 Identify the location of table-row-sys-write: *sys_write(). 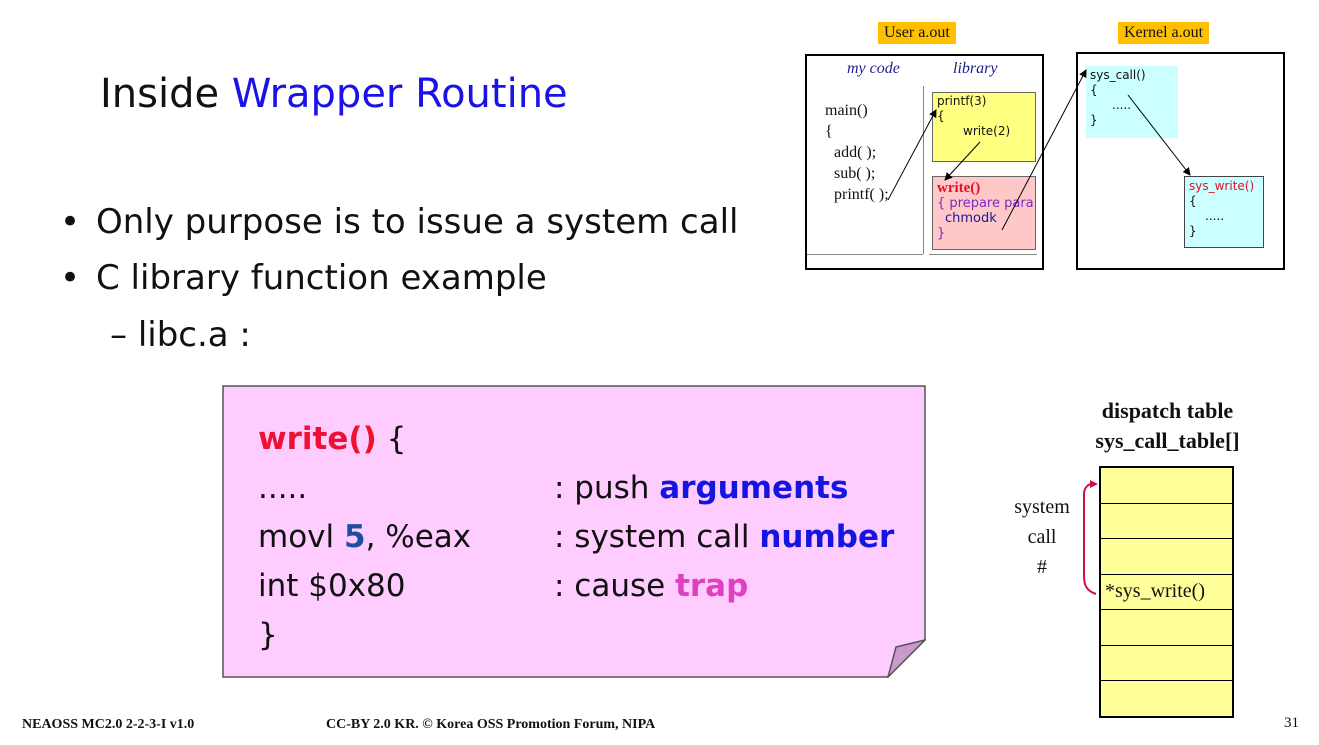
(1166, 591).